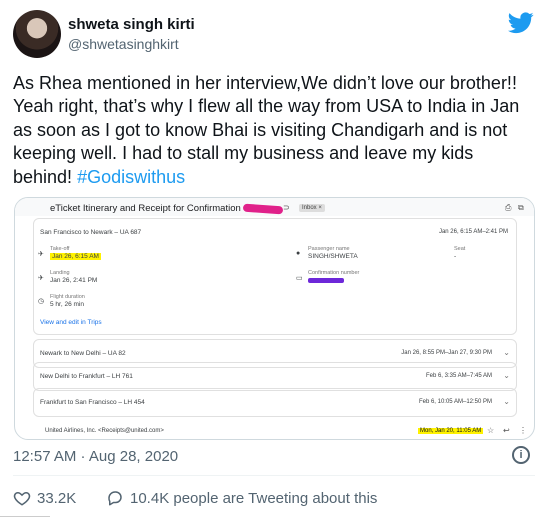 This screenshot has width=548, height=517. What do you see at coordinates (521, 455) in the screenshot?
I see `info-icon: i` at bounding box center [521, 455].